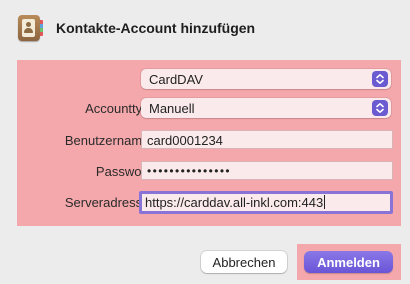  Describe the element at coordinates (176, 79) in the screenshot. I see `account-type-select-value: CardDAV` at that location.